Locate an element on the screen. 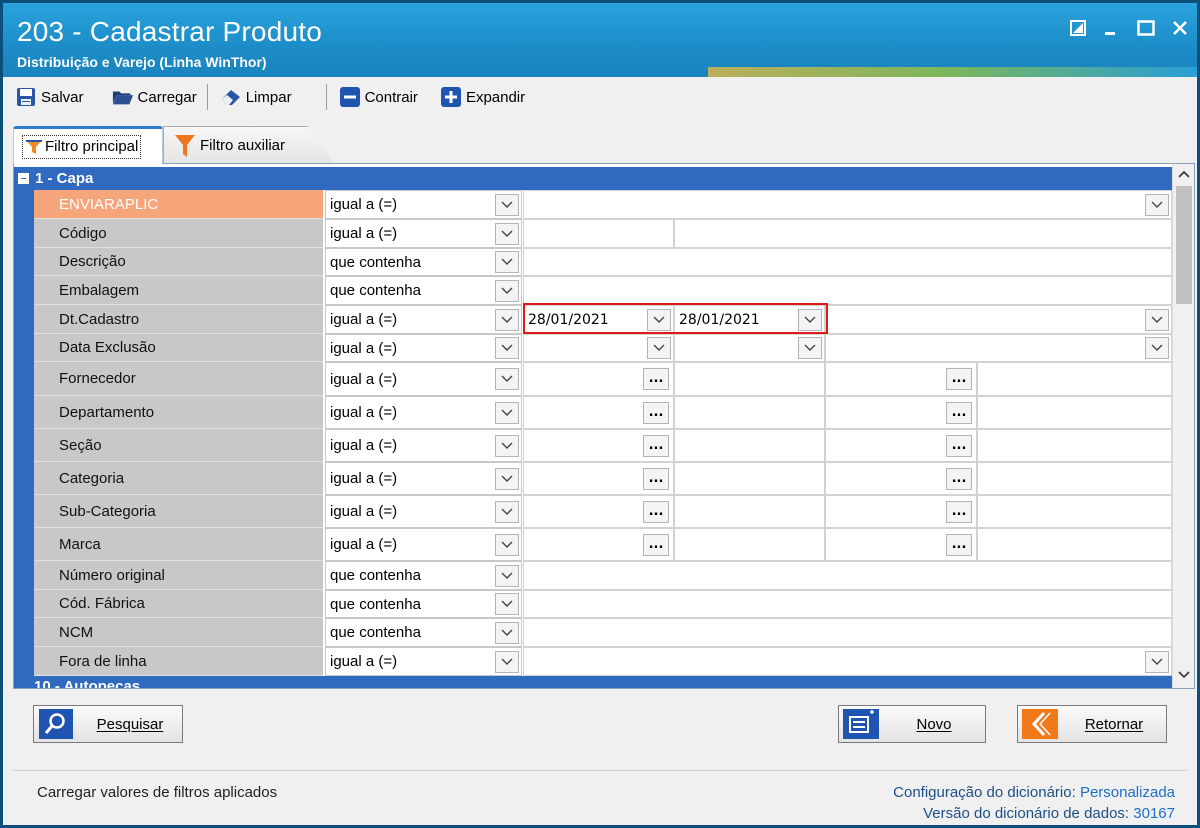 The height and width of the screenshot is (828, 1200). close-icon is located at coordinates (1180, 28).